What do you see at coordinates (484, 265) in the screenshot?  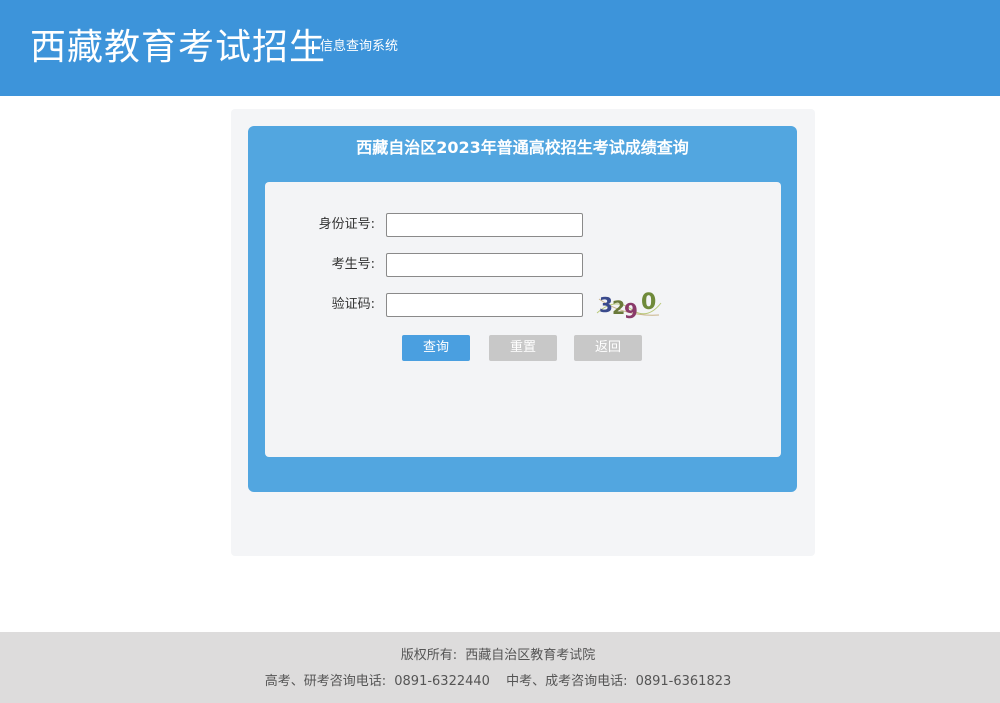 I see `exam-number-input` at bounding box center [484, 265].